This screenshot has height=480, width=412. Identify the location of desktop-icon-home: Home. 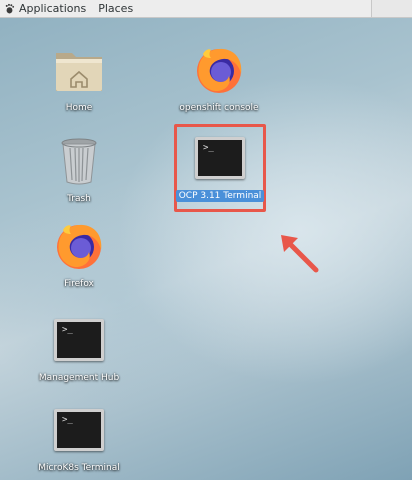
(79, 78).